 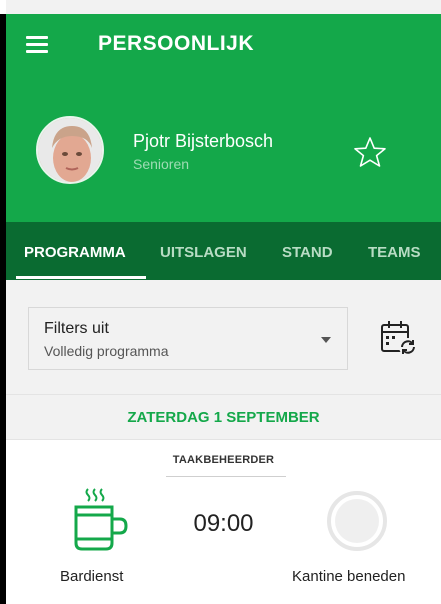 What do you see at coordinates (106, 351) in the screenshot?
I see `filter-subtitle: Volledig programma` at bounding box center [106, 351].